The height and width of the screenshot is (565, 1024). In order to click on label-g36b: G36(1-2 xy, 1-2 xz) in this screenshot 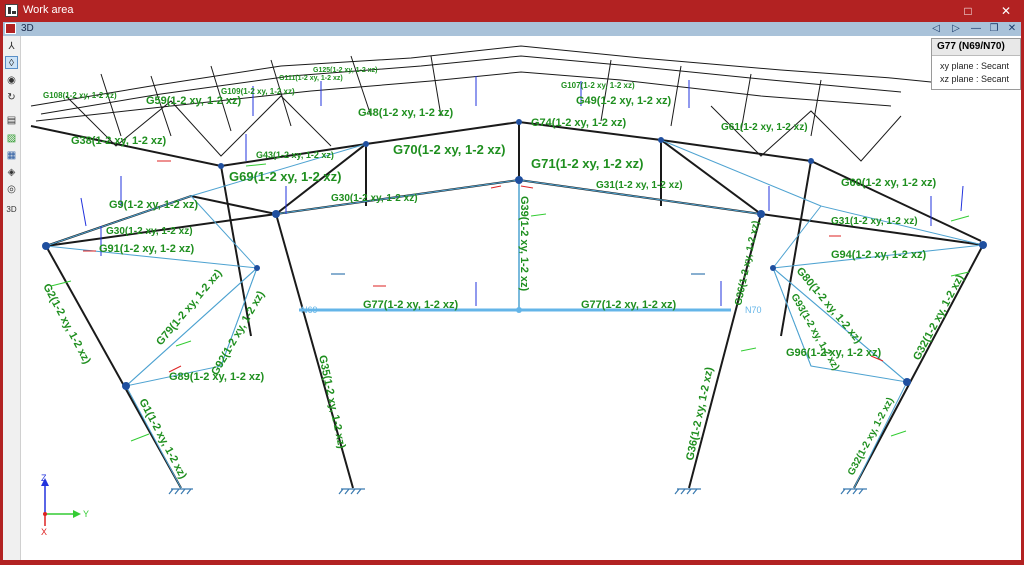, I will do `click(747, 263)`.